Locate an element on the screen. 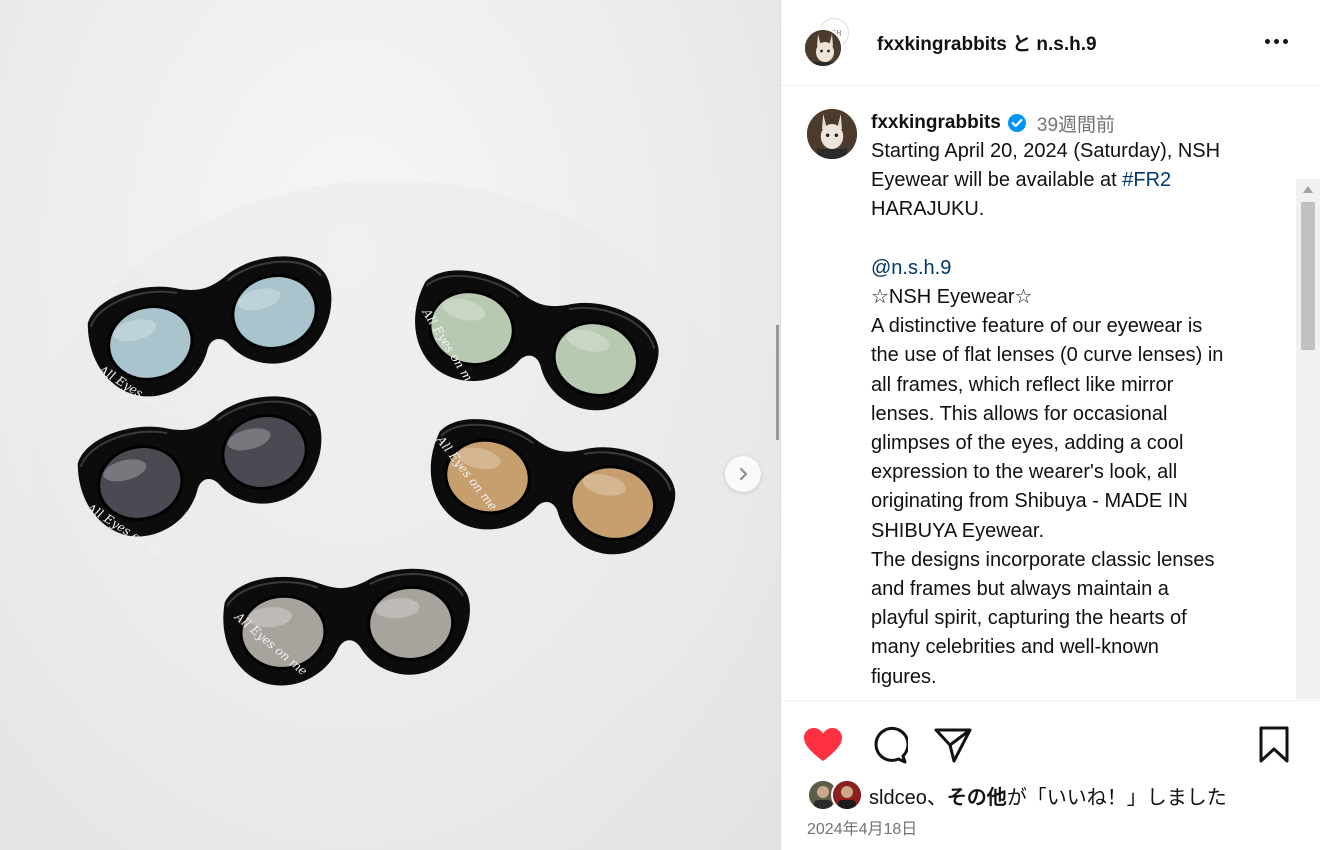 This screenshot has width=1320, height=850. share-button is located at coordinates (953, 745).